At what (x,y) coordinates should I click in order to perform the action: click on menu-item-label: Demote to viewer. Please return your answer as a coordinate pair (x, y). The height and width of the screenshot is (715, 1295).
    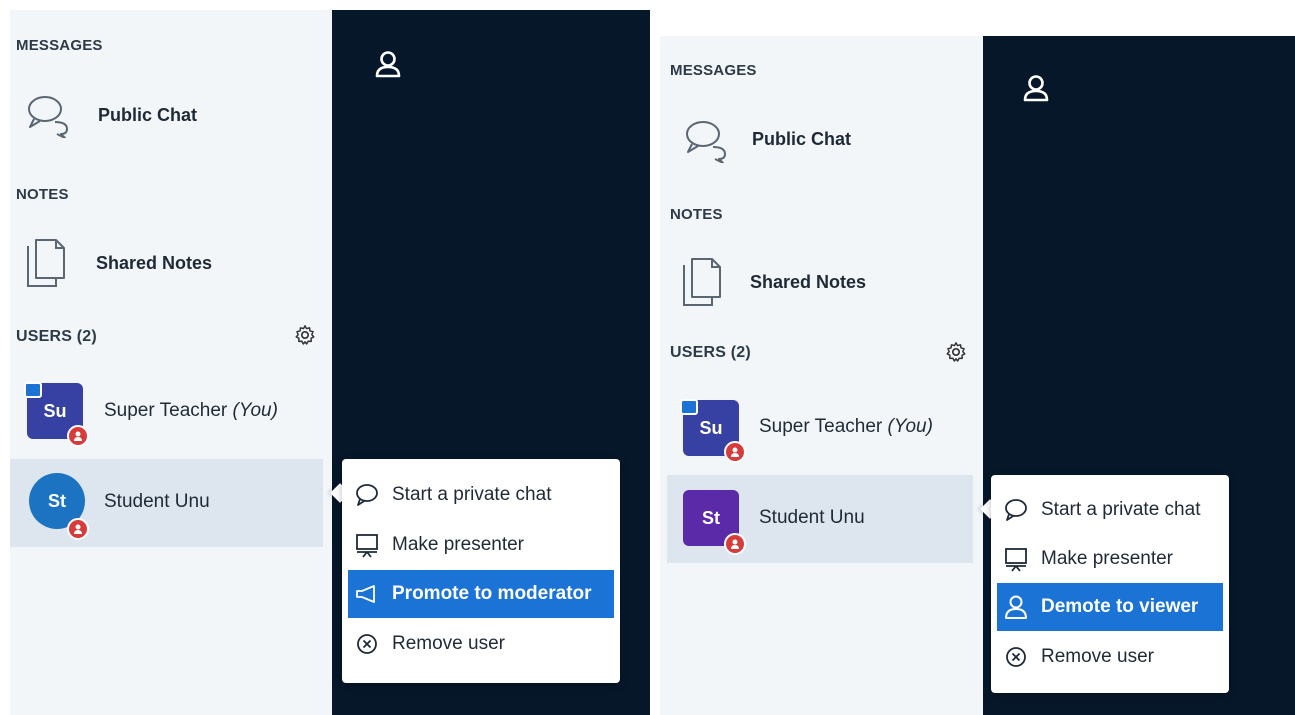
    Looking at the image, I should click on (1120, 606).